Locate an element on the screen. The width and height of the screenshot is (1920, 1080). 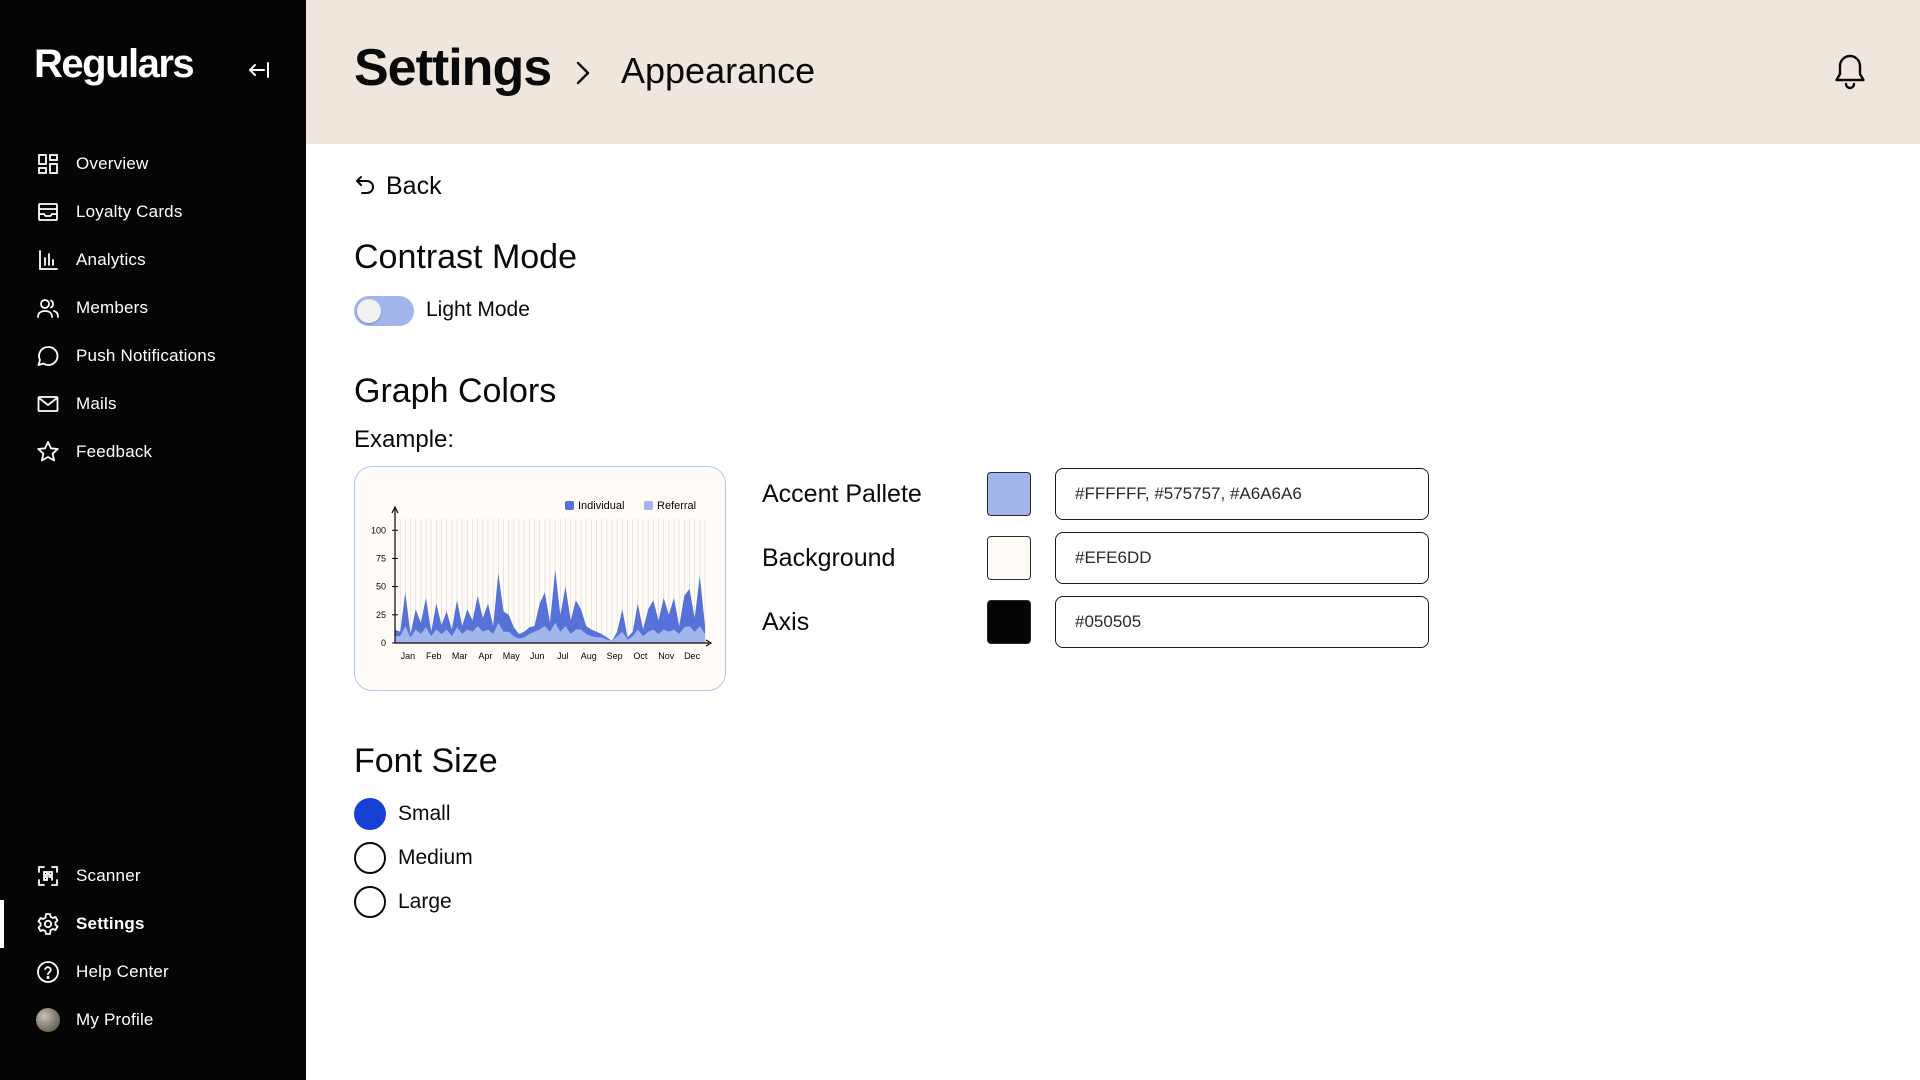
x-tick-label: Nov is located at coordinates (666, 656).